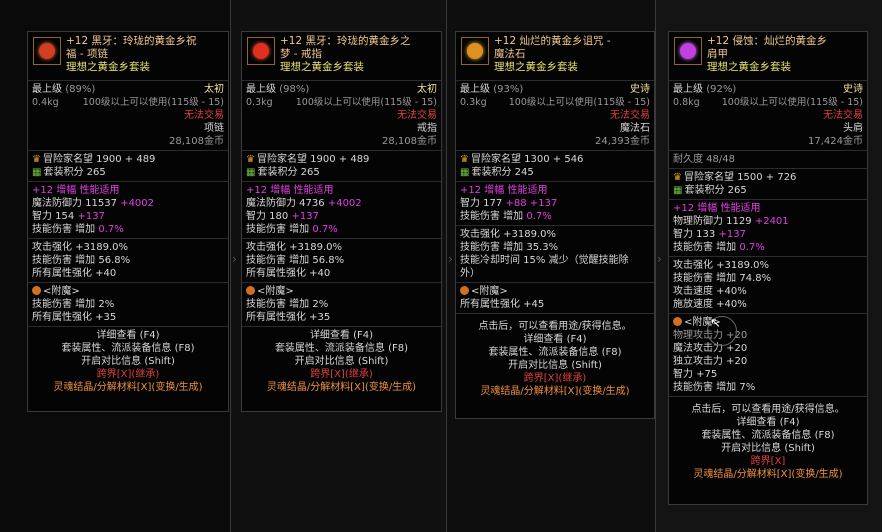 The width and height of the screenshot is (882, 532). What do you see at coordinates (835, 141) in the screenshot?
I see `price: 17,424金币` at bounding box center [835, 141].